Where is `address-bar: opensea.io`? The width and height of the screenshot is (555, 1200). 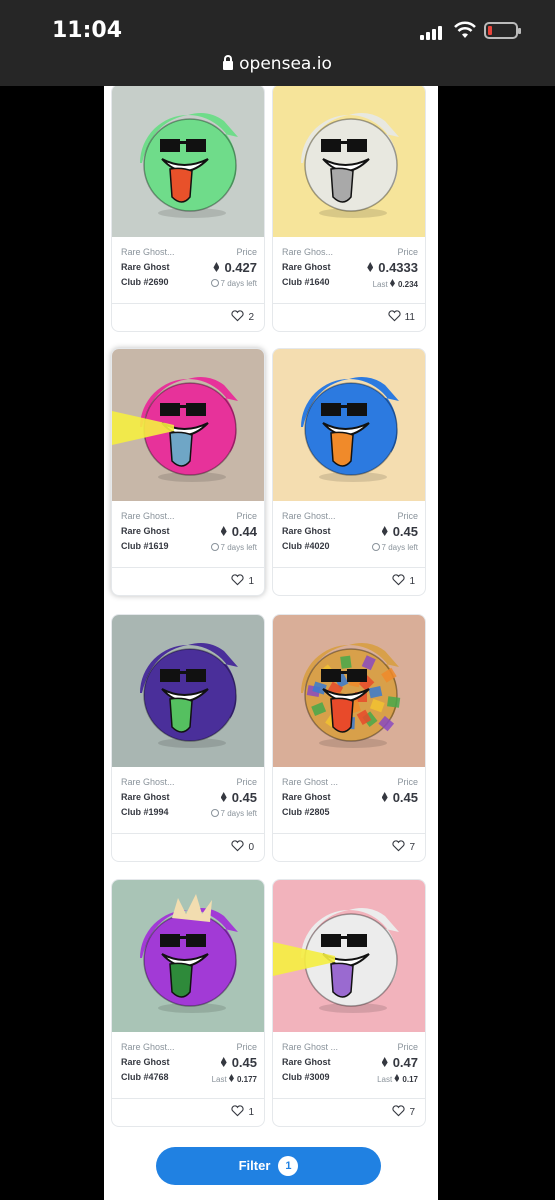 address-bar: opensea.io is located at coordinates (277, 64).